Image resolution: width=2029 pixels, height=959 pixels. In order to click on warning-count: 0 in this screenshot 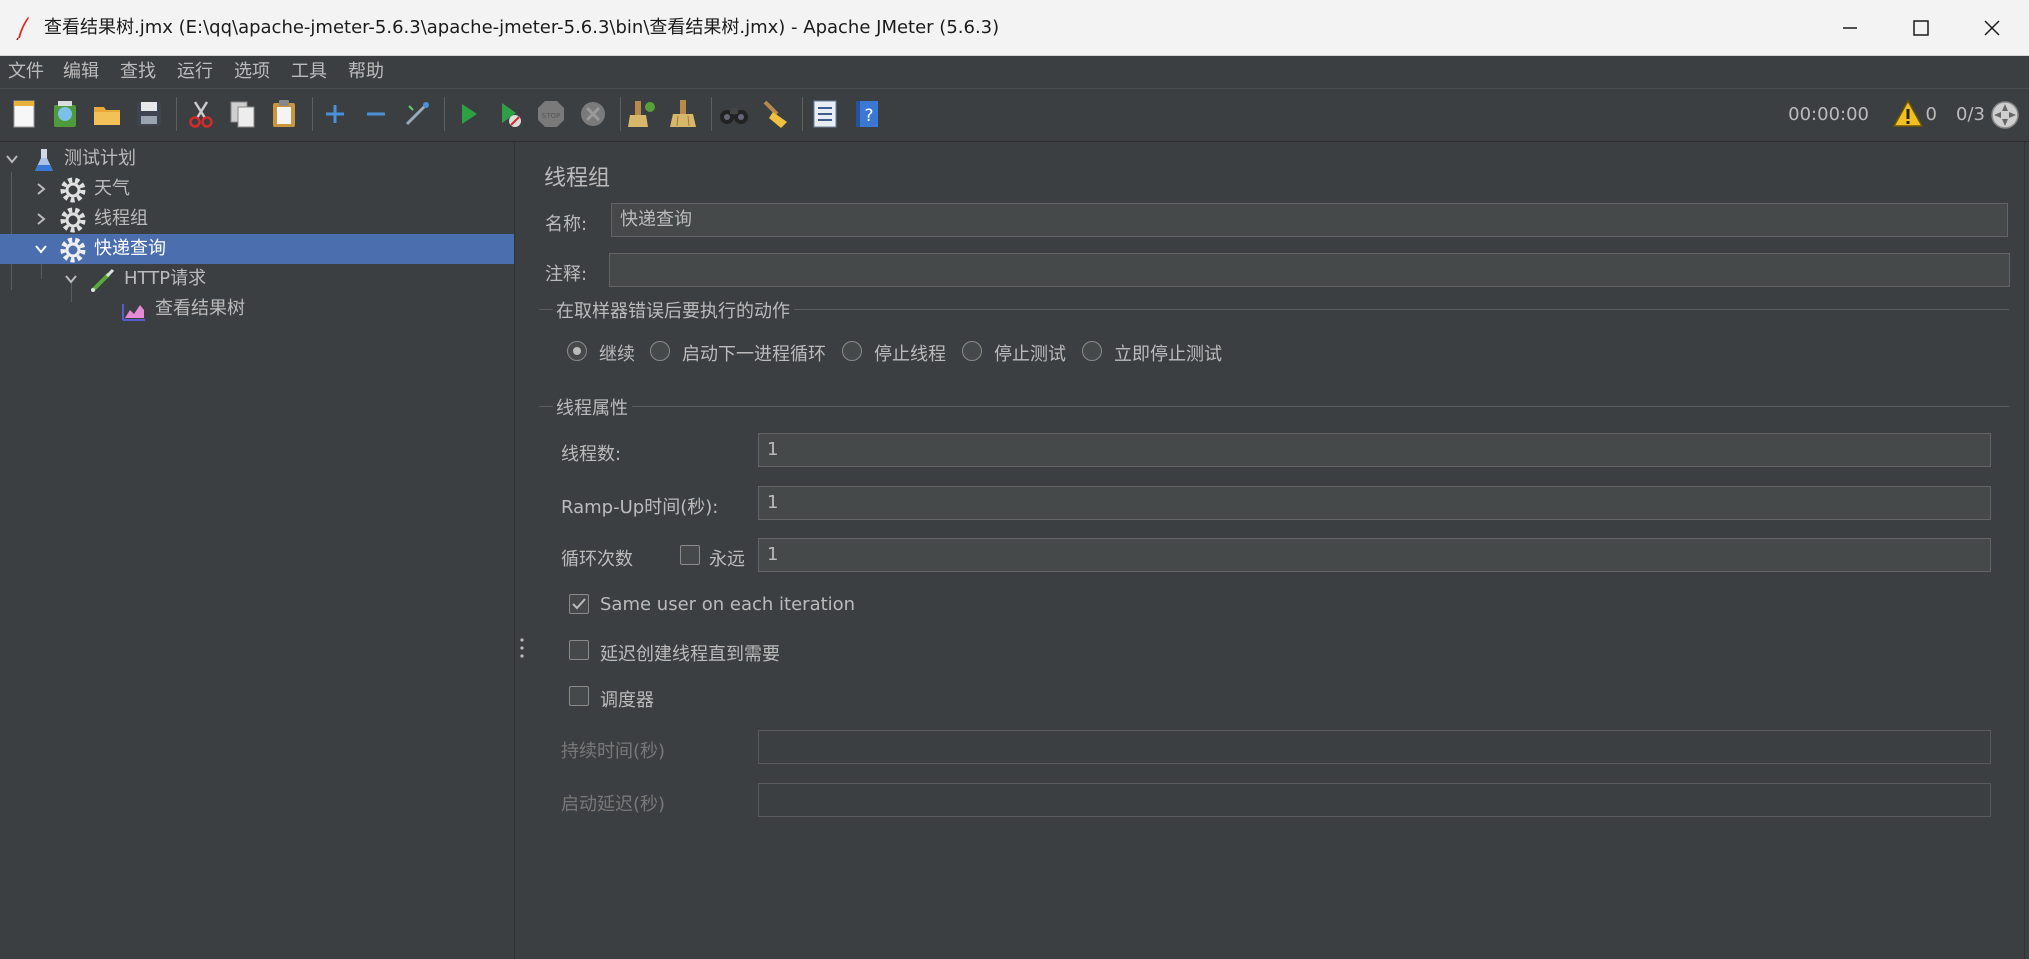, I will do `click(1931, 114)`.